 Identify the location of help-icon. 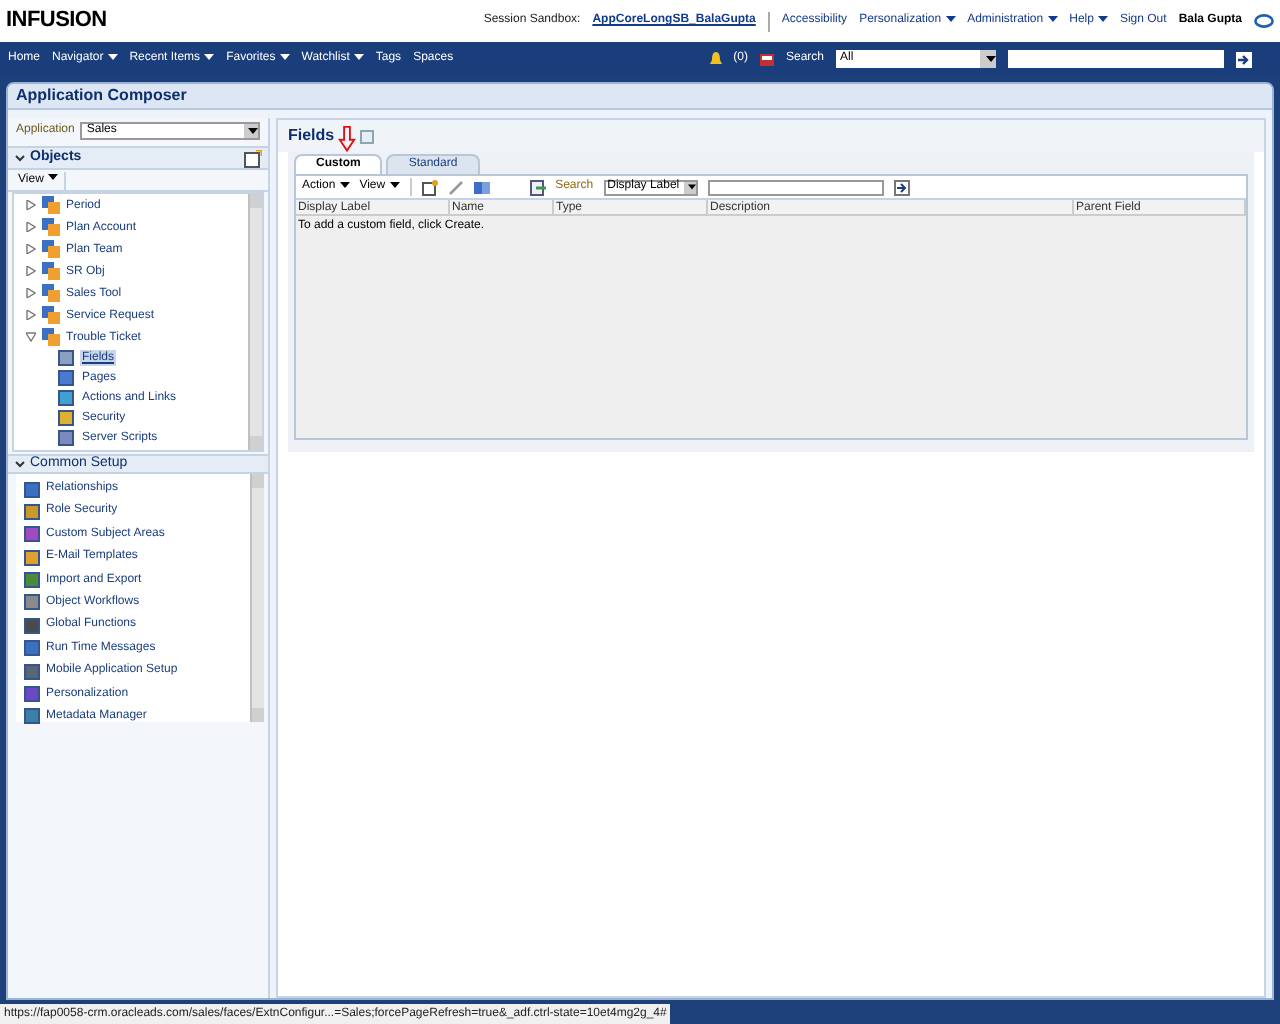
(367, 136).